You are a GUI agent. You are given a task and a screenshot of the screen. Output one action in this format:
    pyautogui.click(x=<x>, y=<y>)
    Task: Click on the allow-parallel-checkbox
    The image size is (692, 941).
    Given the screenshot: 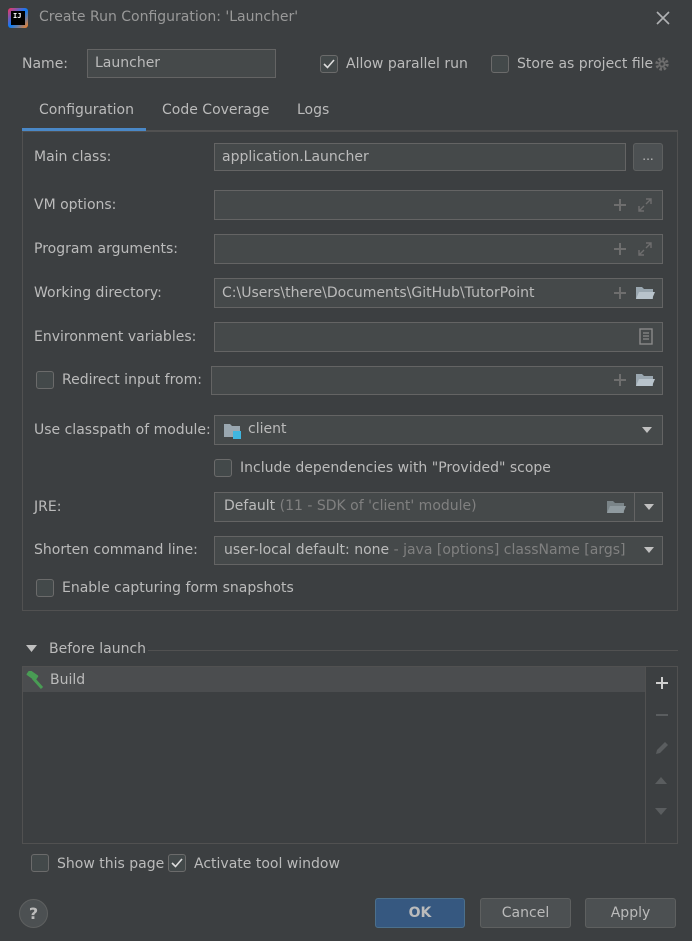 What is the action you would take?
    pyautogui.click(x=329, y=64)
    